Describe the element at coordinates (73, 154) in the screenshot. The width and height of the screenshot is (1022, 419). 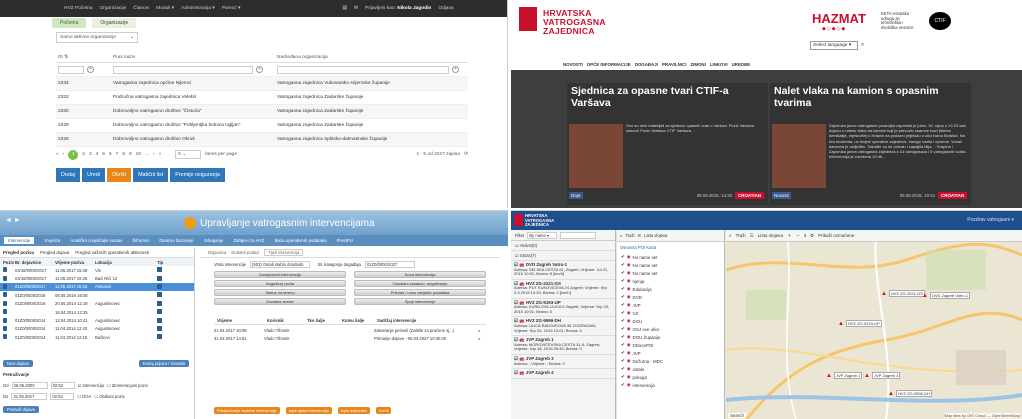
I see `page-1: 1` at that location.